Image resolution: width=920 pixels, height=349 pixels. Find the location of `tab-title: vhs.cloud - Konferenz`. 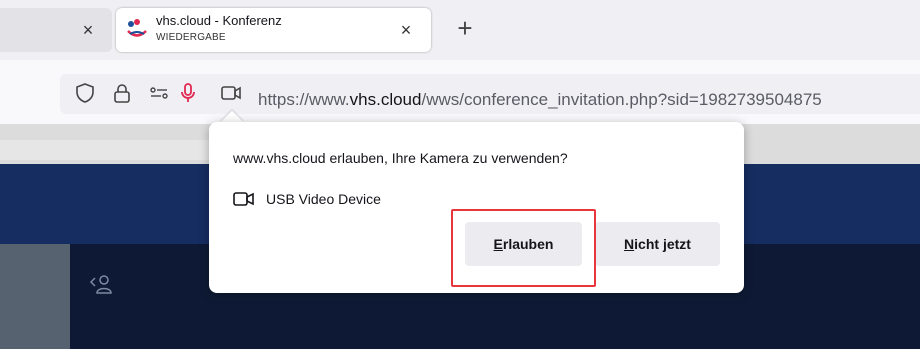

tab-title: vhs.cloud - Konferenz is located at coordinates (219, 20).